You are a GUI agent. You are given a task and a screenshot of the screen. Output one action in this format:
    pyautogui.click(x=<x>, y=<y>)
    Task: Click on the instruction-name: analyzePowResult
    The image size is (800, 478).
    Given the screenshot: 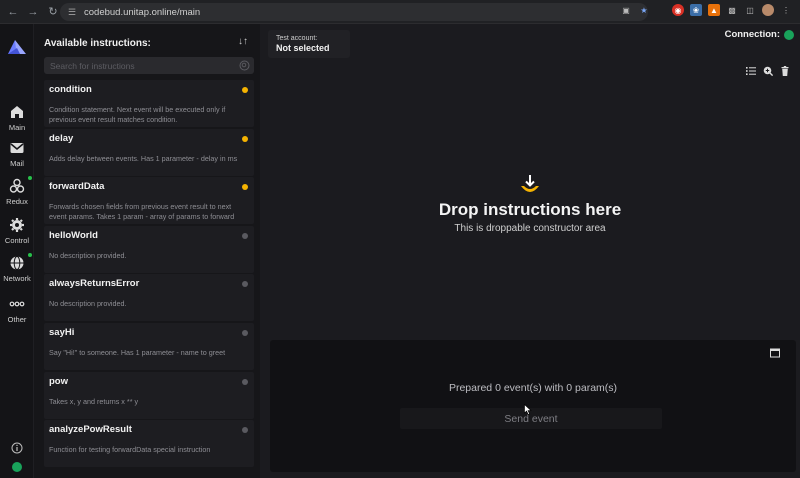 What is the action you would take?
    pyautogui.click(x=90, y=430)
    